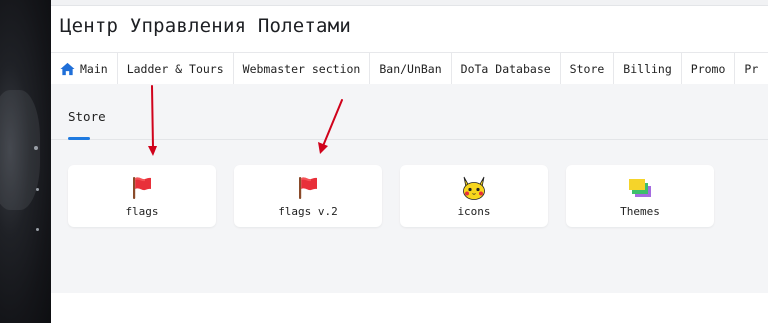  I want to click on store-card-themes: Themes, so click(640, 196).